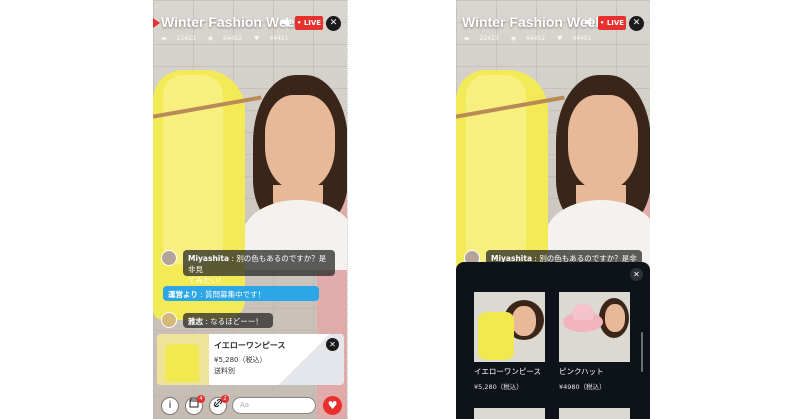 The width and height of the screenshot is (800, 419). I want to click on chat-message: 運営より : 質問募集中です！, so click(241, 293).